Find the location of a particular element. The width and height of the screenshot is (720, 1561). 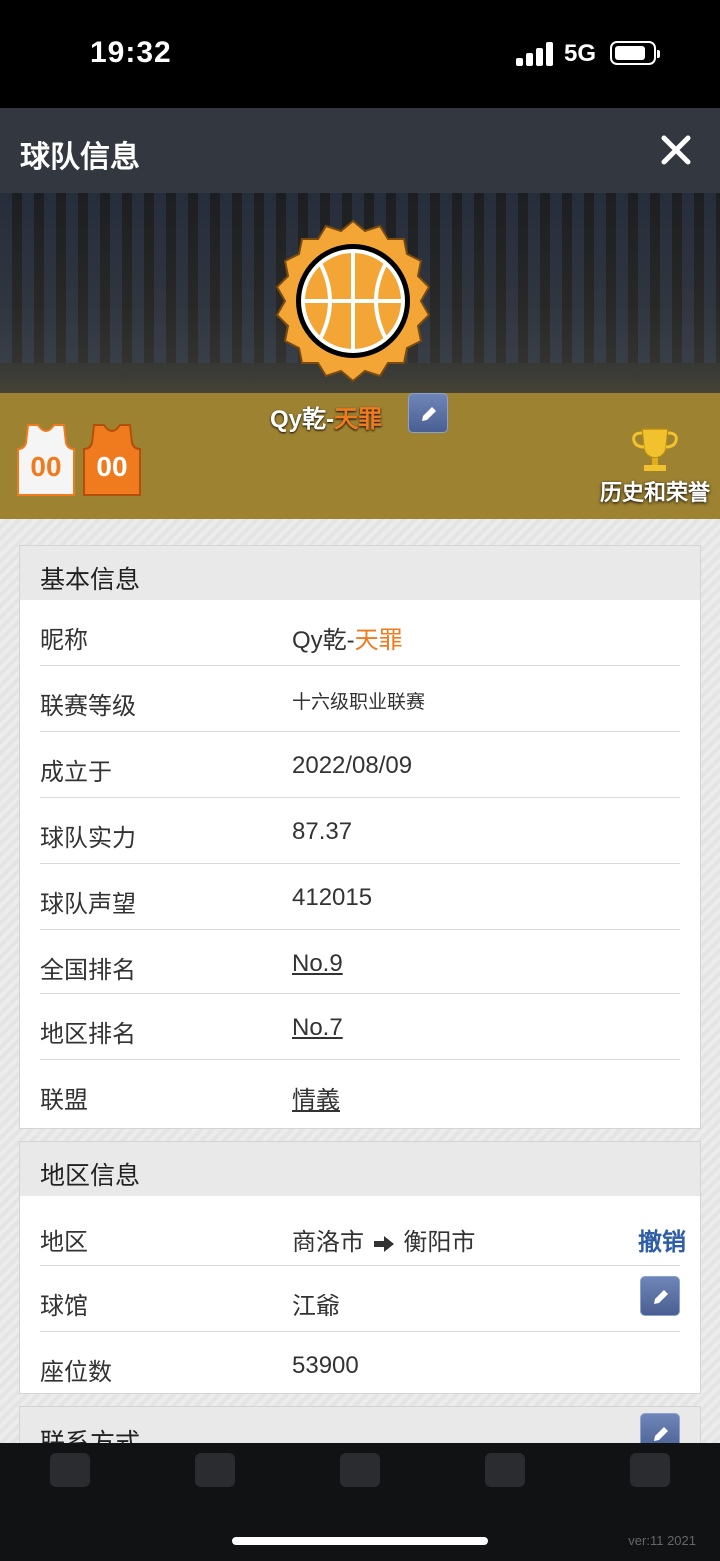

contact-card: 联系方式 is located at coordinates (360, 1424).